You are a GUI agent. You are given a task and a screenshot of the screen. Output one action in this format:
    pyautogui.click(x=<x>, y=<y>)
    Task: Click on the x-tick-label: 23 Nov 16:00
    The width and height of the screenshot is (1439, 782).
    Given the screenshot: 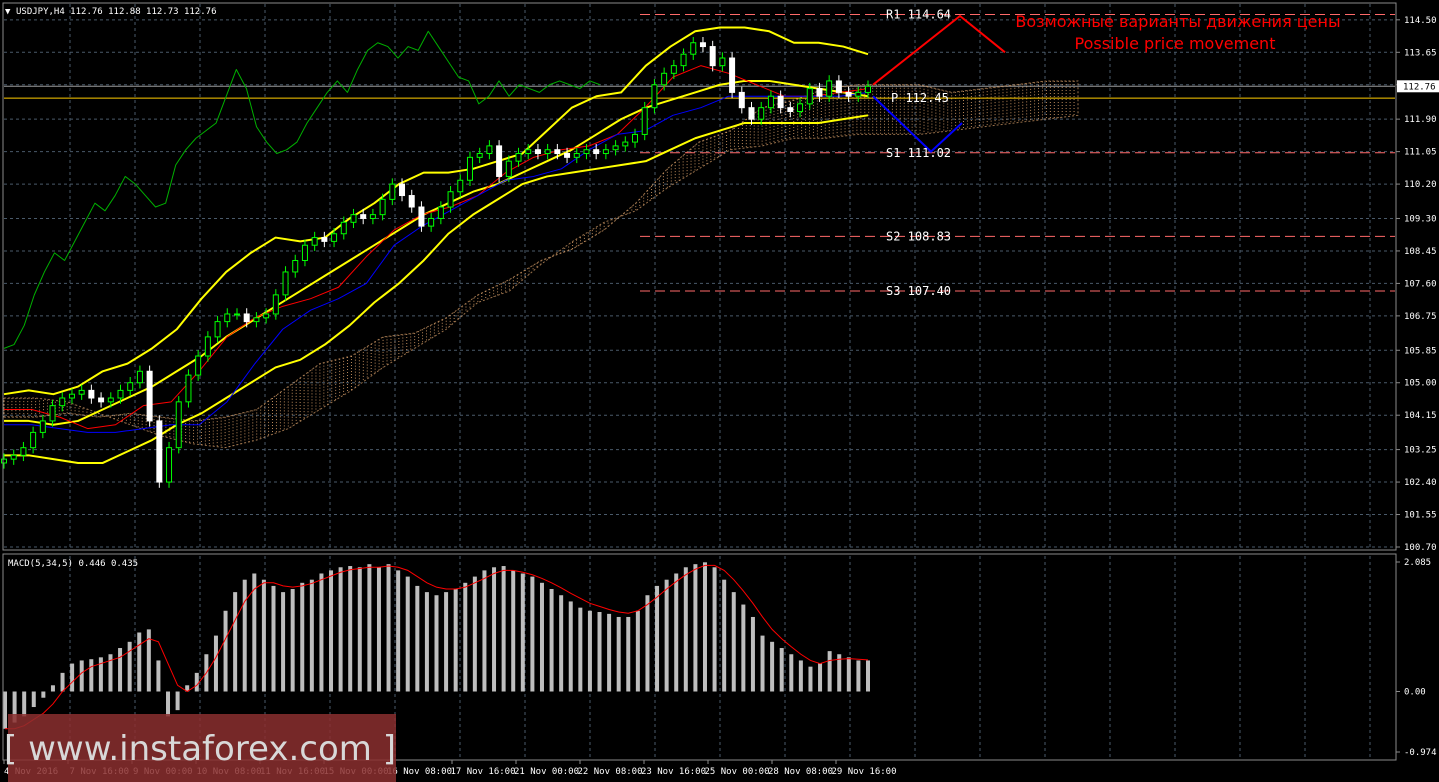 What is the action you would take?
    pyautogui.click(x=673, y=772)
    